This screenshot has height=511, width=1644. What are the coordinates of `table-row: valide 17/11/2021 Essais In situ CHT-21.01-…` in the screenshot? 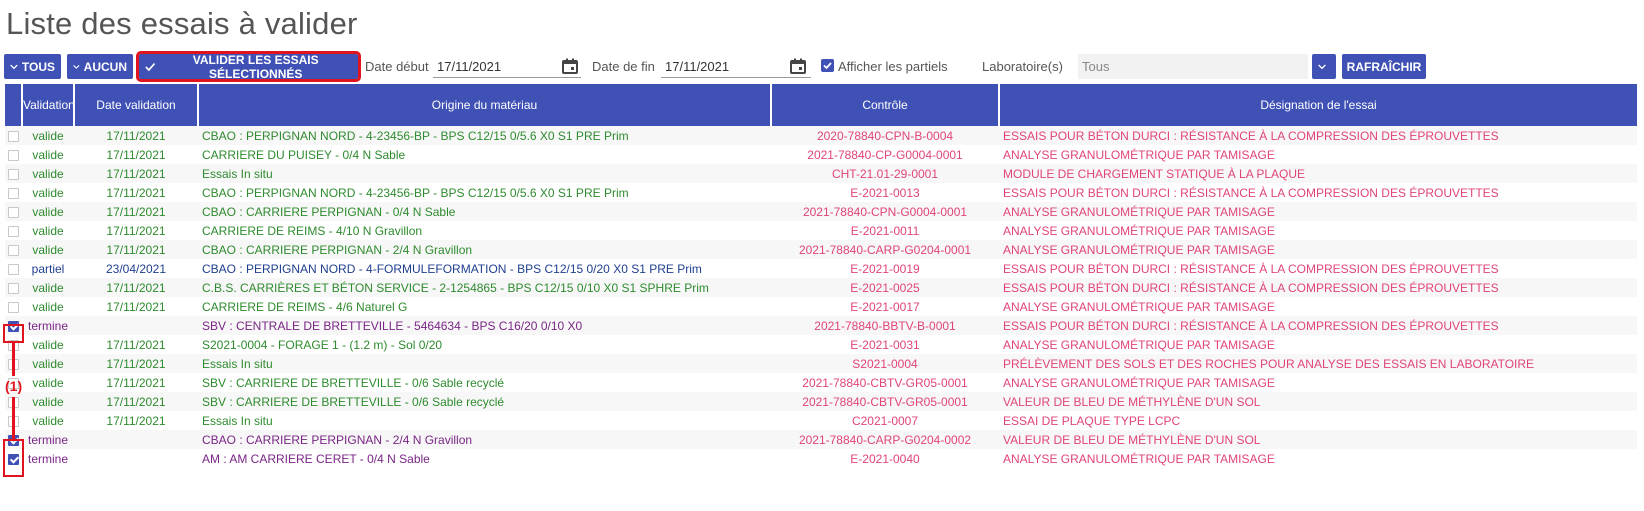 It's located at (821, 173).